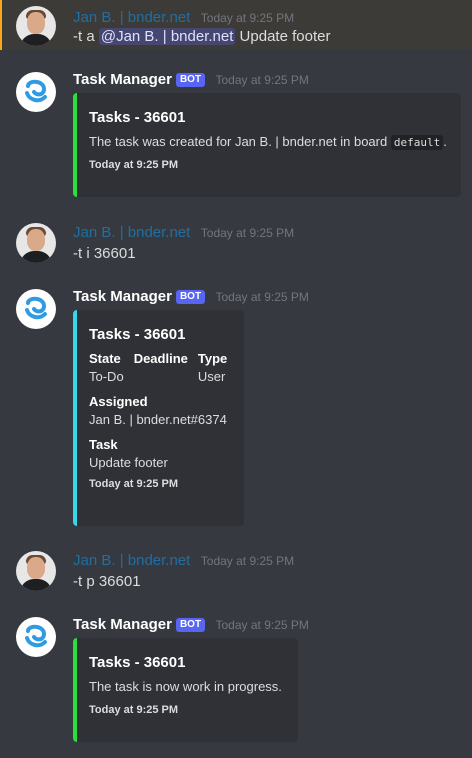 This screenshot has height=758, width=472. What do you see at coordinates (211, 376) in the screenshot?
I see `field-value: User` at bounding box center [211, 376].